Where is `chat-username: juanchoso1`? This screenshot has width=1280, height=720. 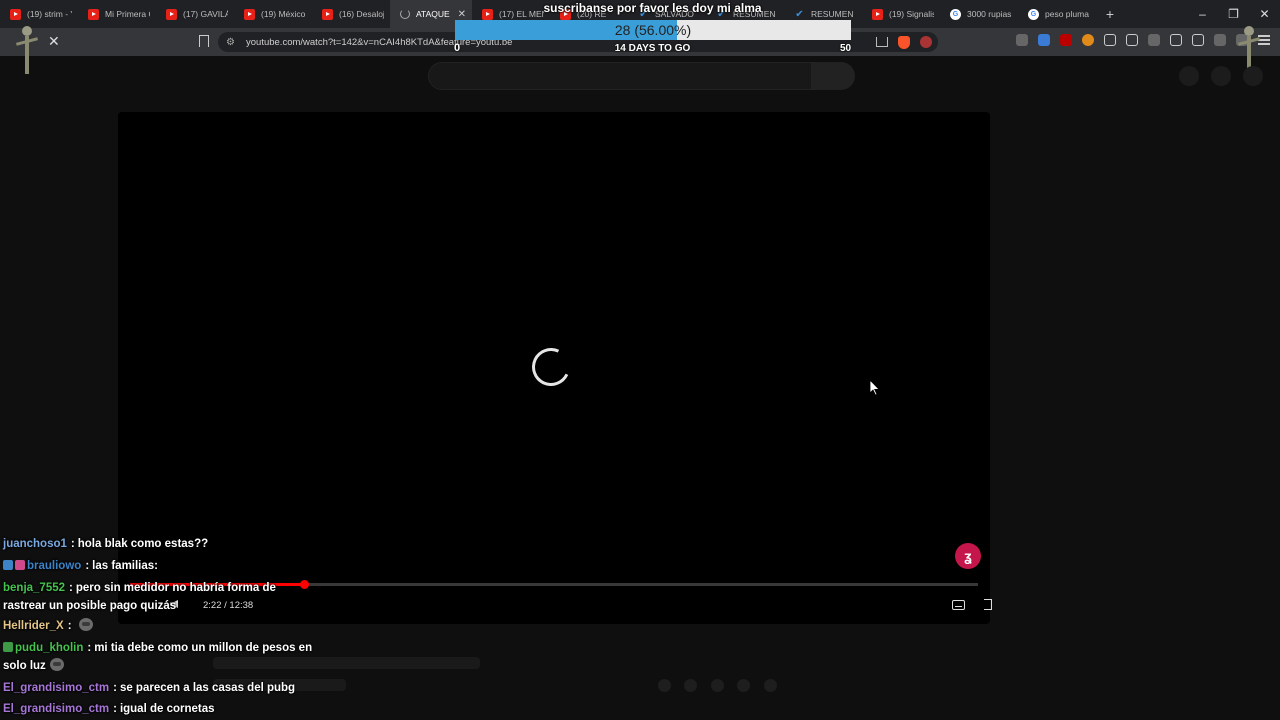
chat-username: juanchoso1 is located at coordinates (35, 544).